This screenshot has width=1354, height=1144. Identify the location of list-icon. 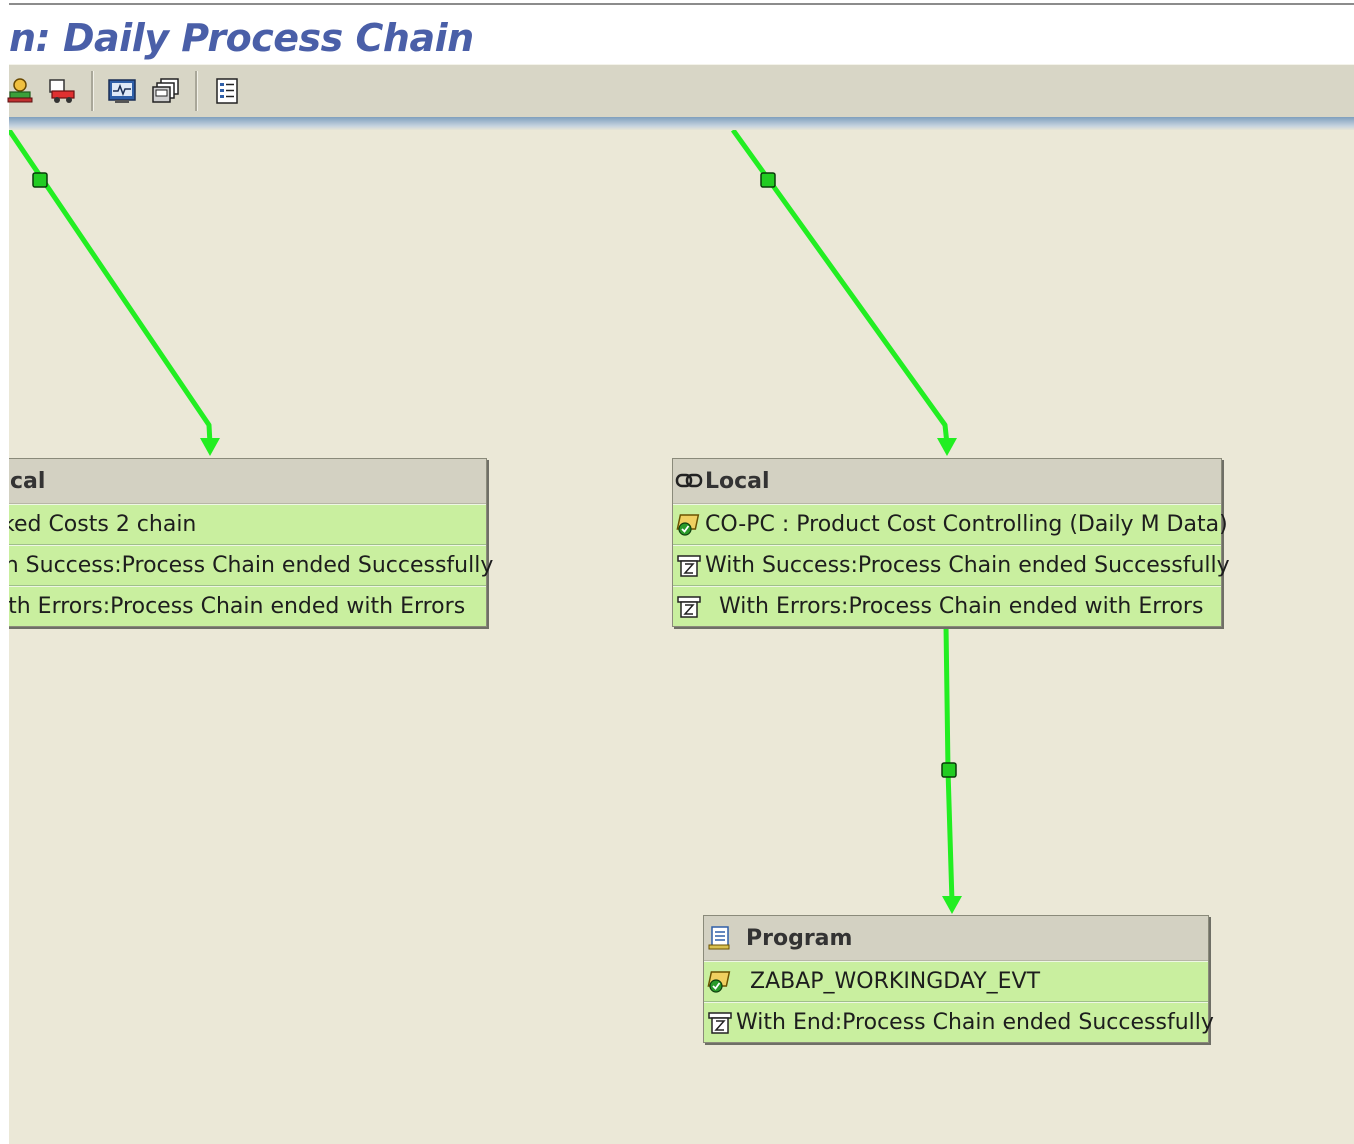
(227, 91).